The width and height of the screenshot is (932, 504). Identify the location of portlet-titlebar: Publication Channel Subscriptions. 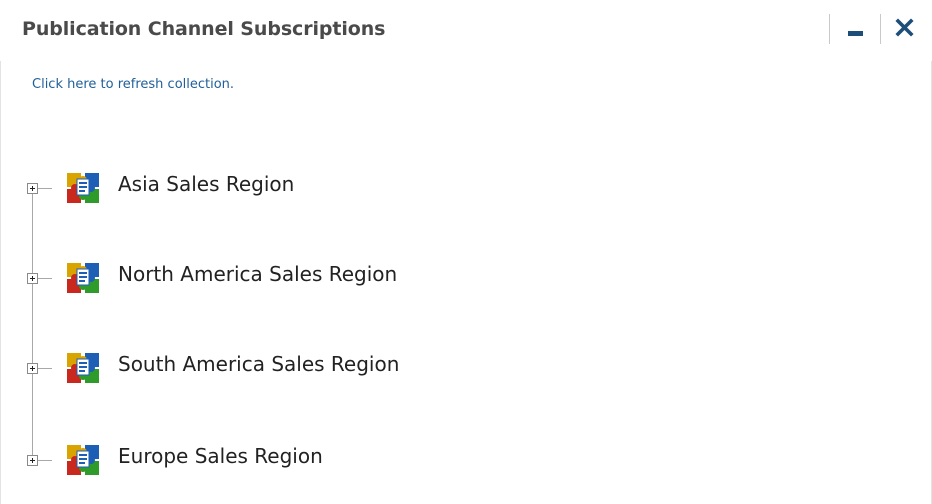
(466, 30).